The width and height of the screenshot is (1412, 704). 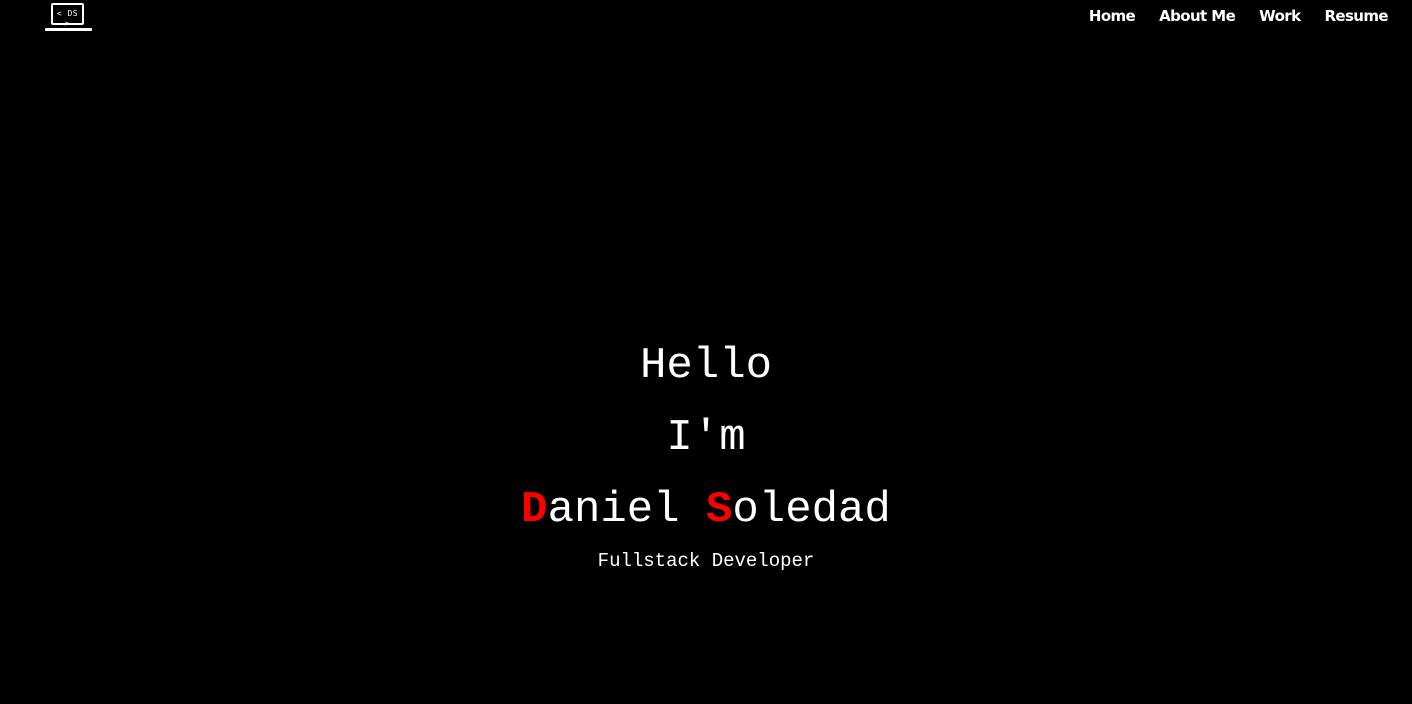 I want to click on logo-base, so click(x=68, y=29).